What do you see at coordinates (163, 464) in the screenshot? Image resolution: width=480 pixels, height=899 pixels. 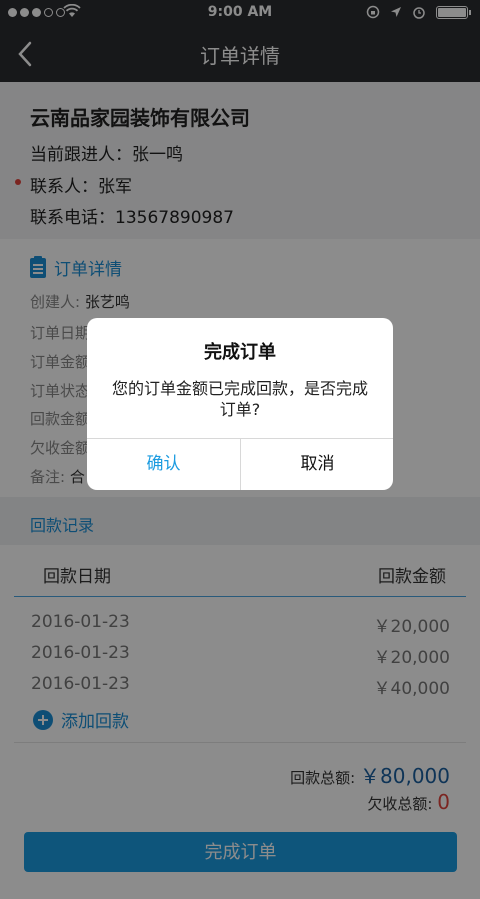 I see `confirm-button: 确认` at bounding box center [163, 464].